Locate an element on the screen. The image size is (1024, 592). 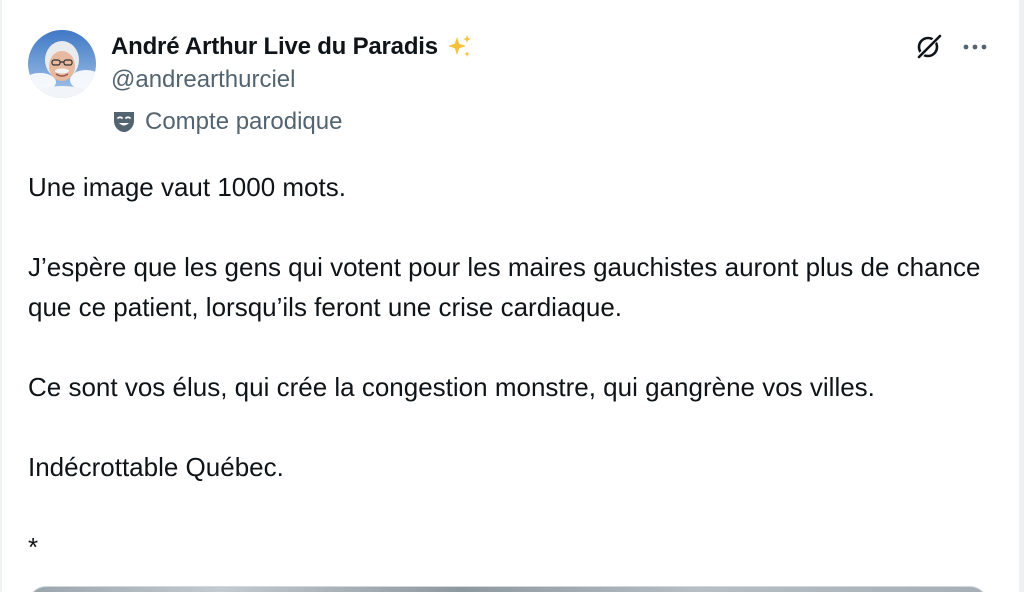
tweet-paragraph: * is located at coordinates (33, 547).